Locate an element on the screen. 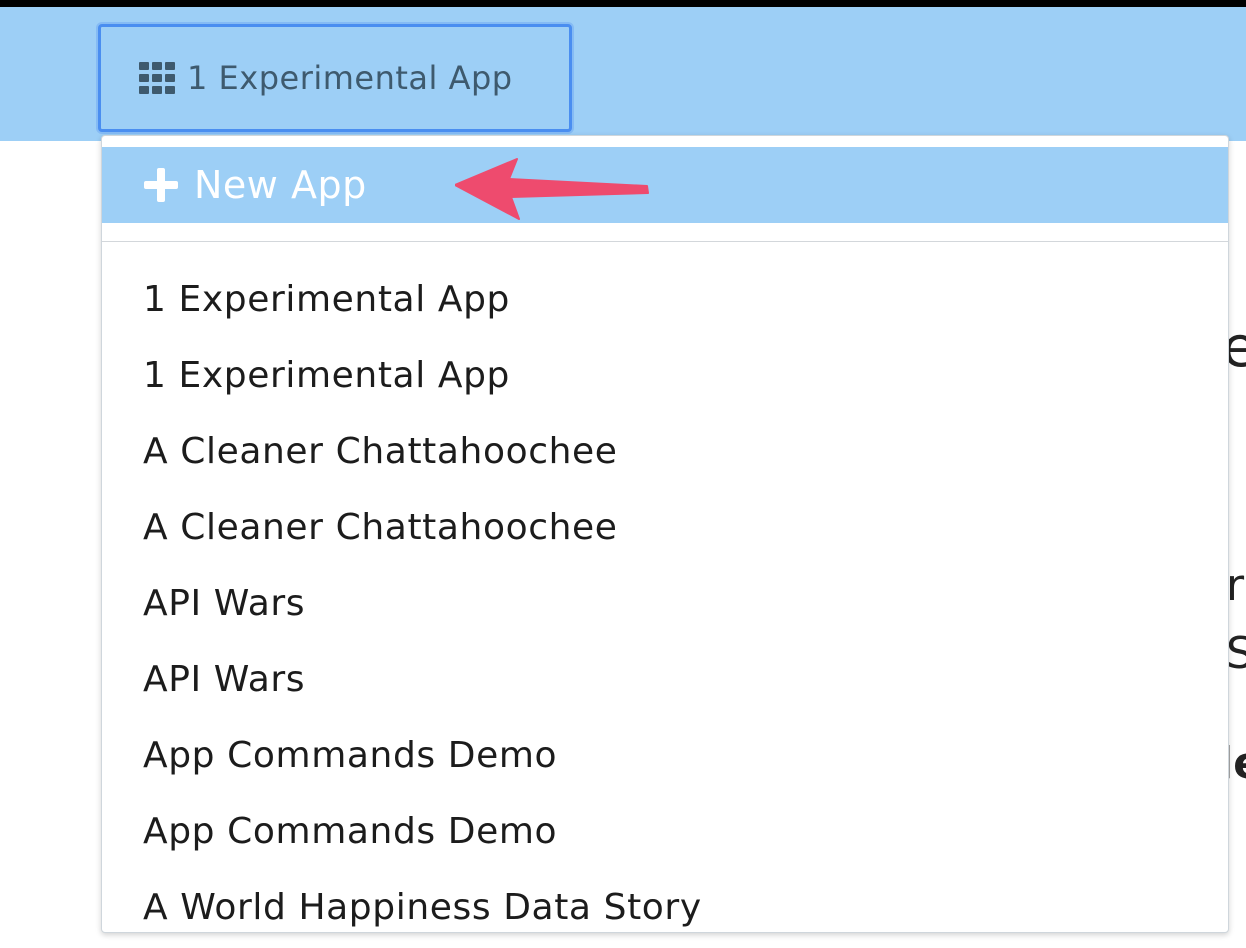 The image size is (1246, 948). new-app-menu-item: New App is located at coordinates (665, 185).